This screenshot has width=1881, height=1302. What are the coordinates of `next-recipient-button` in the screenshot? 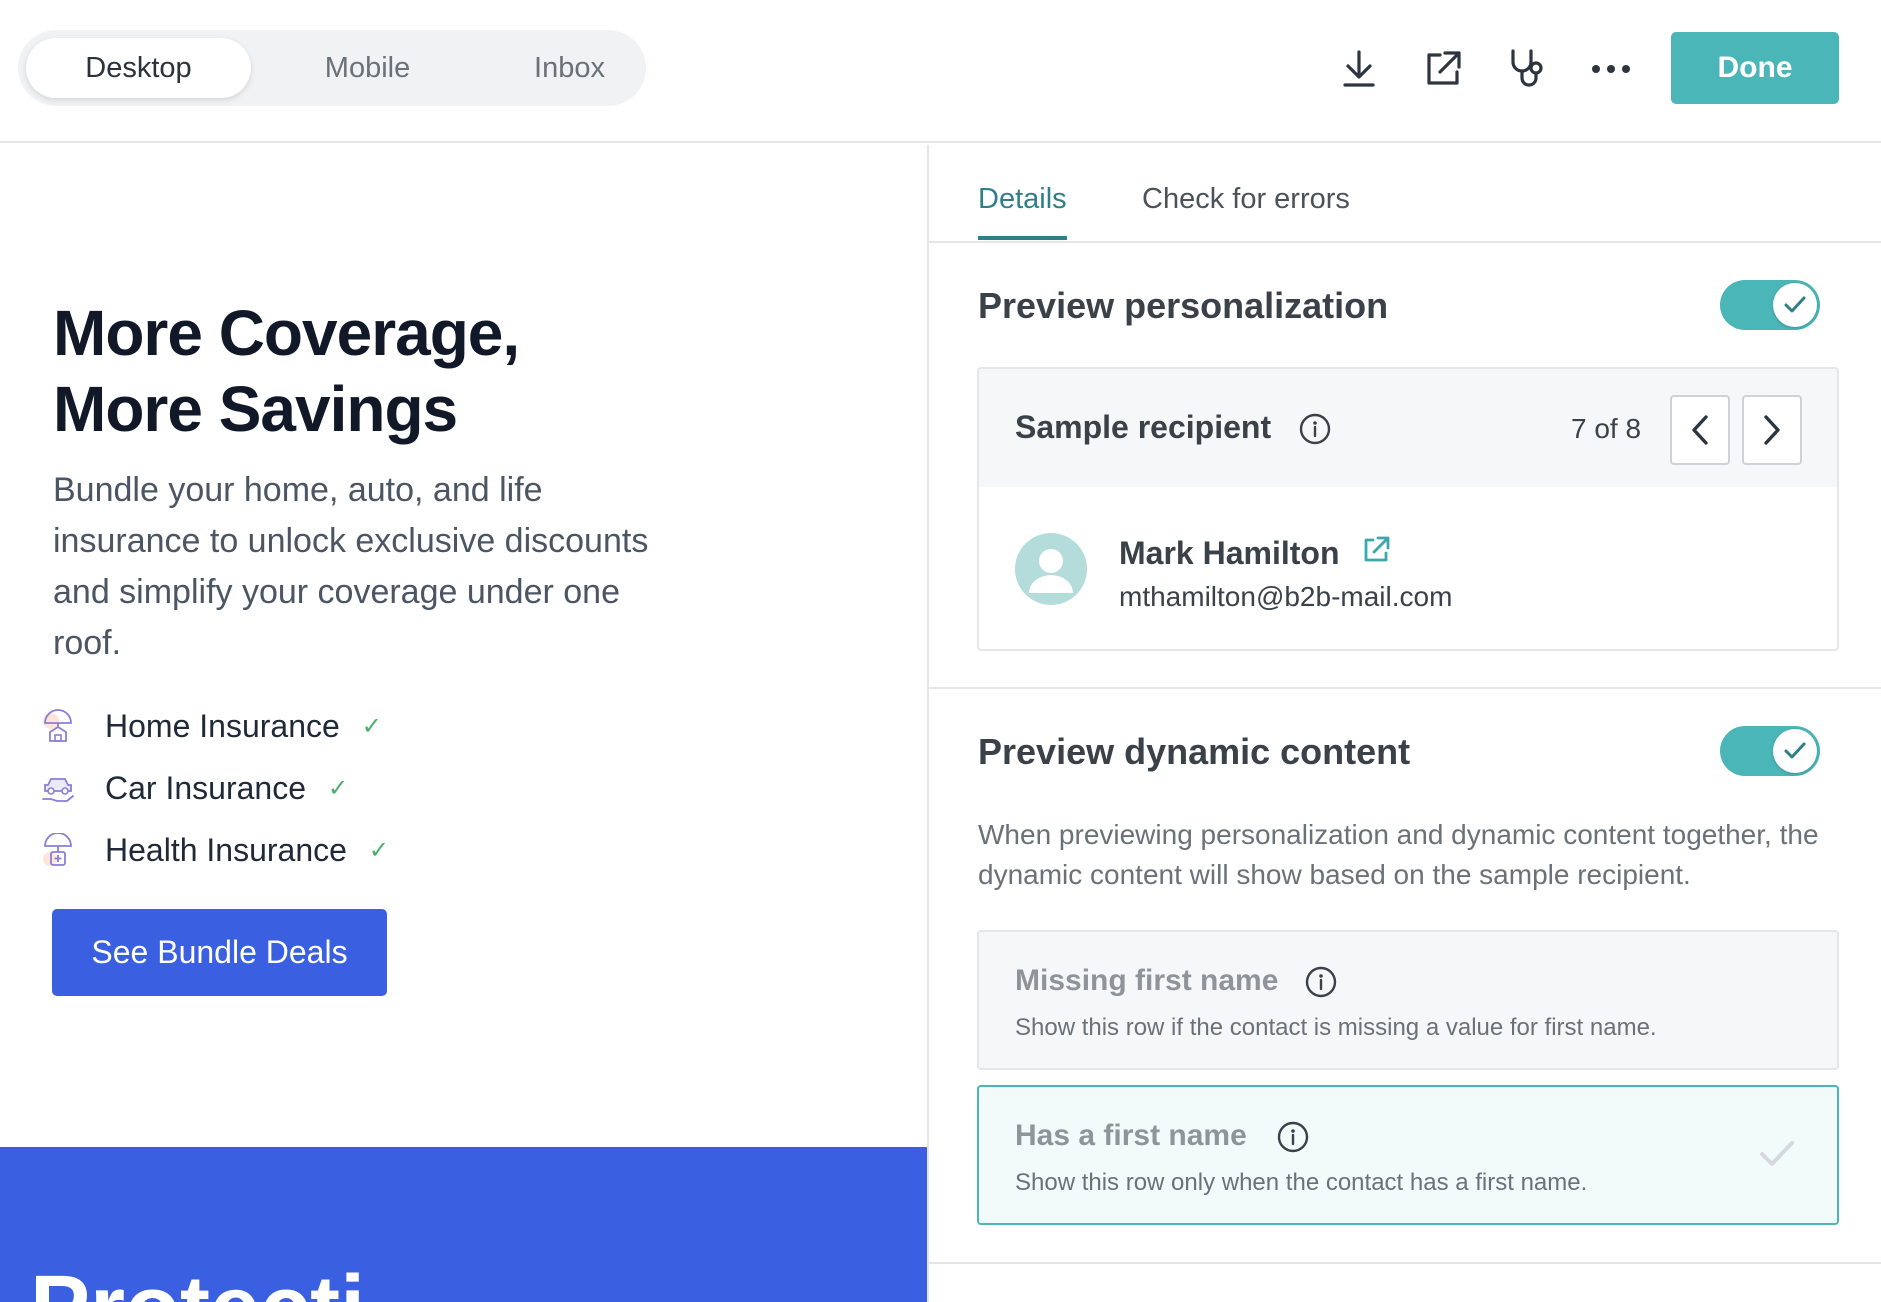 It's located at (1772, 430).